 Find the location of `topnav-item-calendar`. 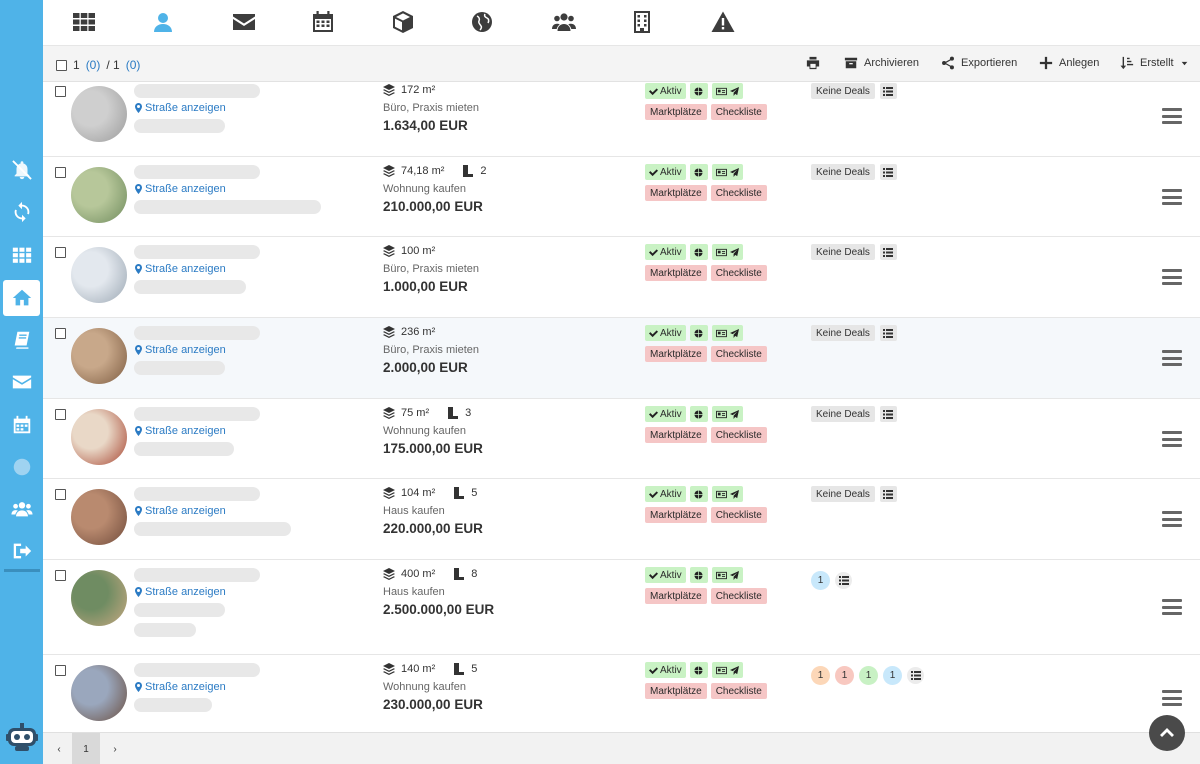

topnav-item-calendar is located at coordinates (323, 22).